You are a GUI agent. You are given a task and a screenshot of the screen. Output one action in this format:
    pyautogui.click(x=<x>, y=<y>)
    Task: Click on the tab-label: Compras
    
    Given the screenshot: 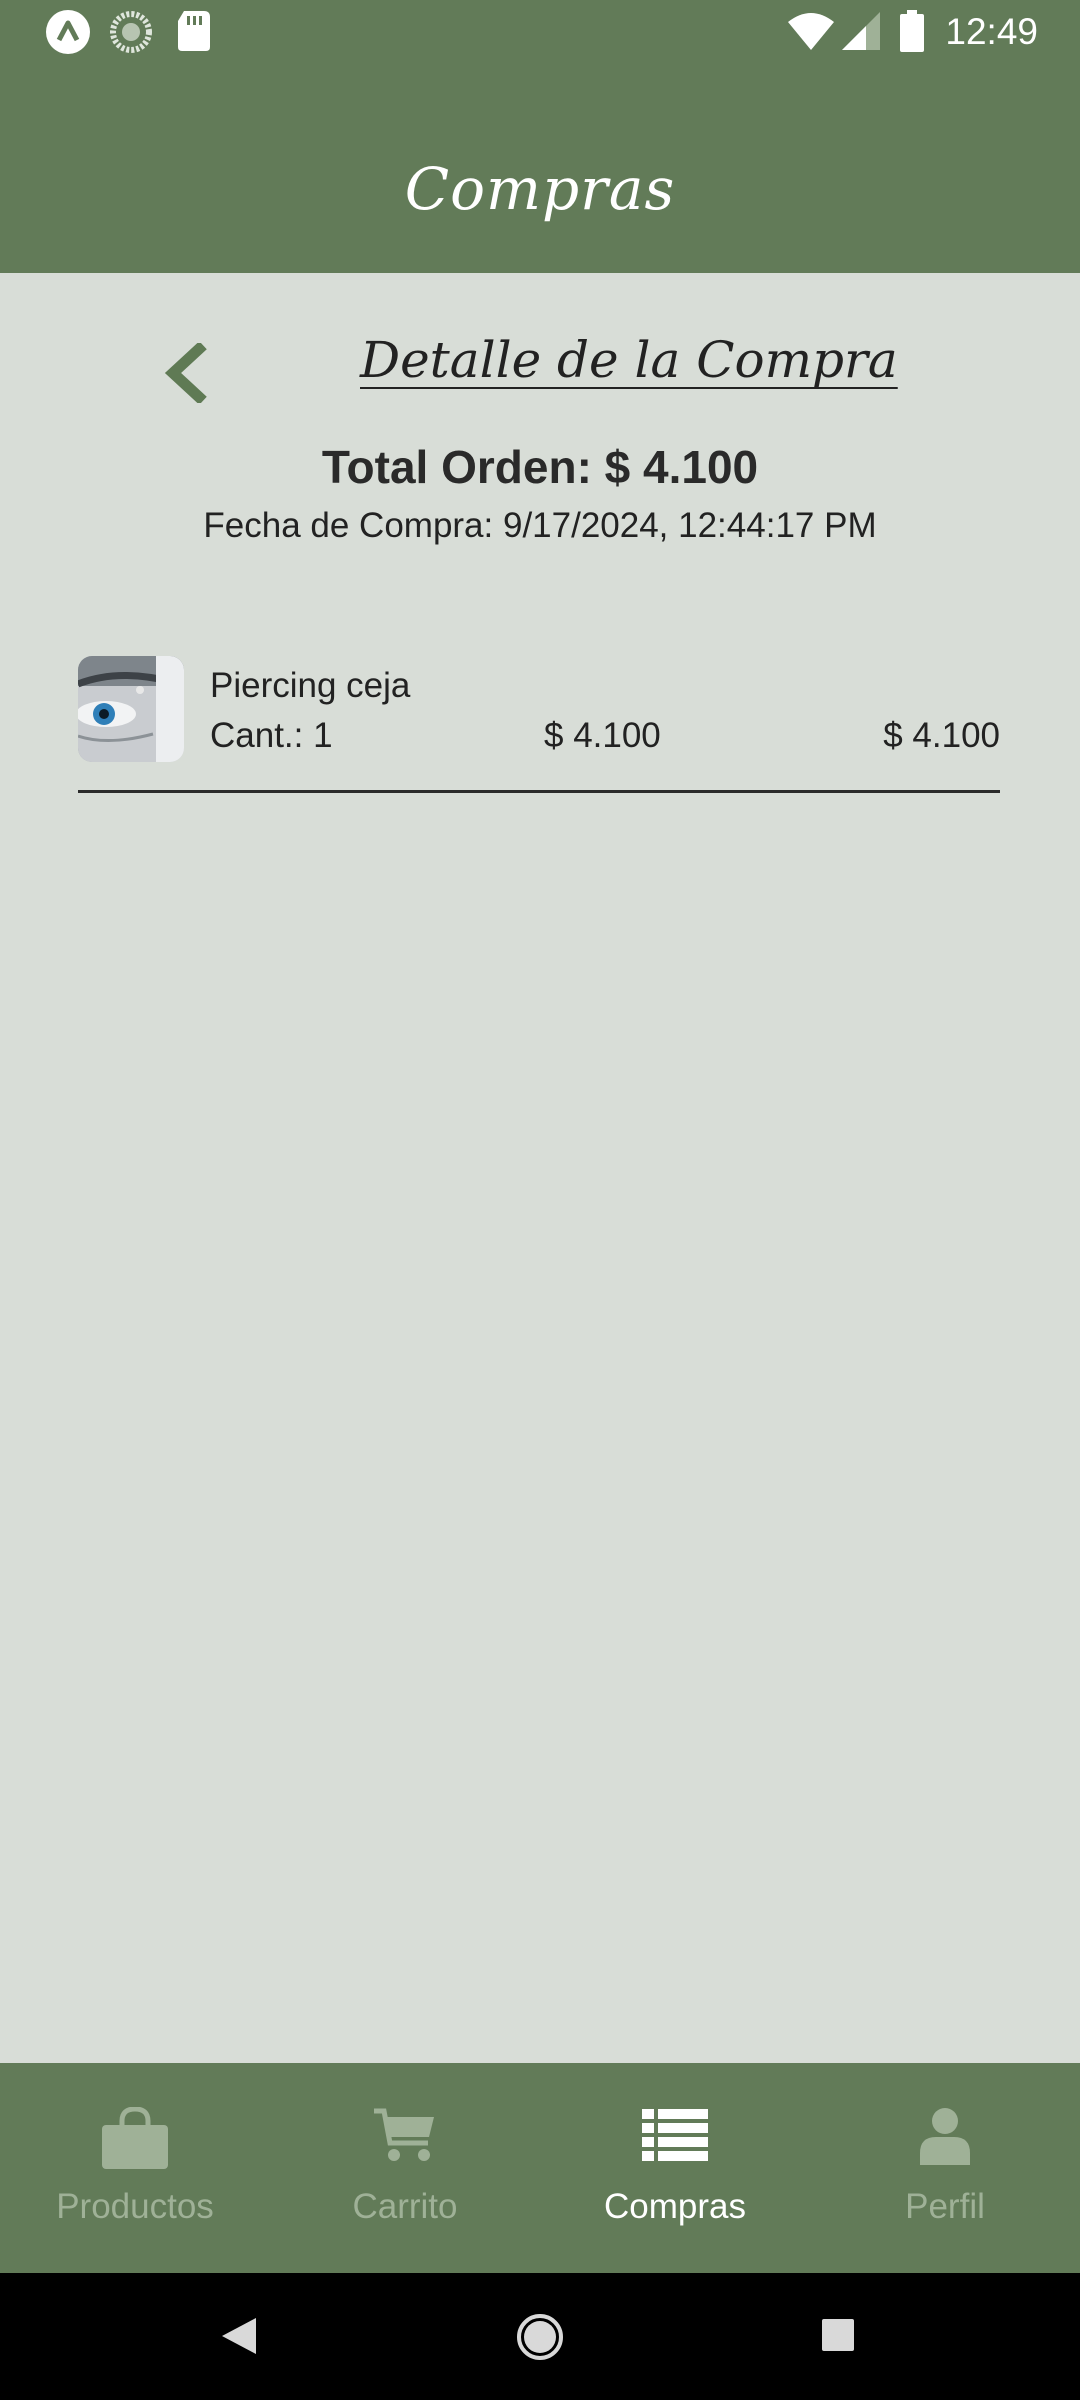 What is the action you would take?
    pyautogui.click(x=675, y=2206)
    